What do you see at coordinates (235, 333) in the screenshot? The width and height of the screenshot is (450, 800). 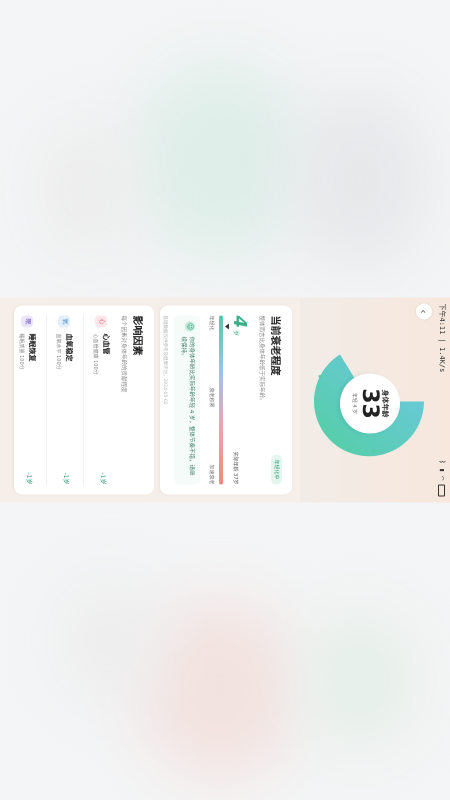 I see `slow-unit: 岁` at bounding box center [235, 333].